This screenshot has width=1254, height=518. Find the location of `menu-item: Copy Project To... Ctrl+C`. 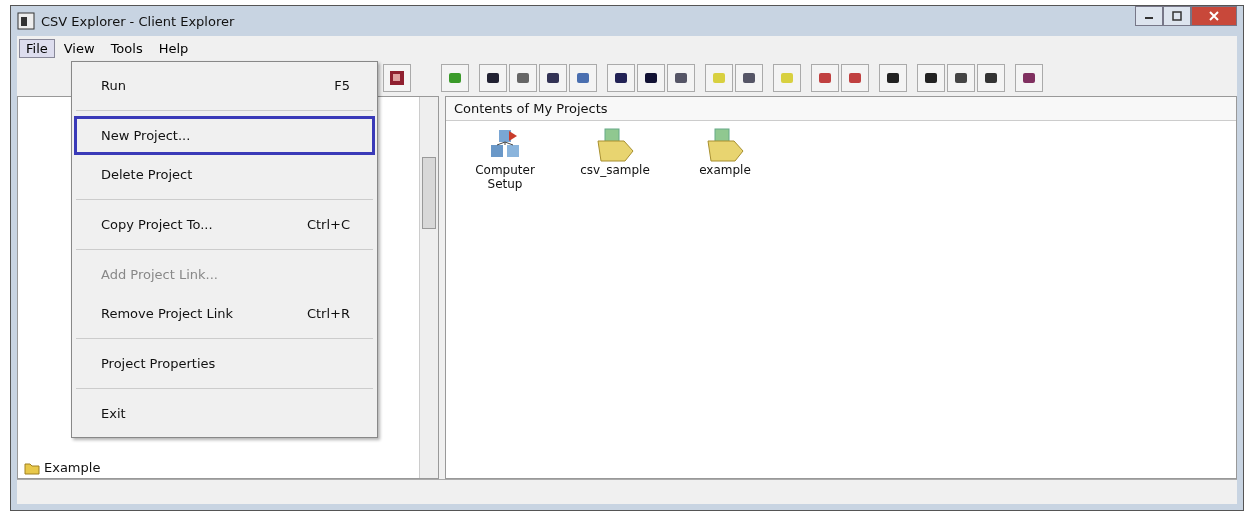

menu-item: Copy Project To... Ctrl+C is located at coordinates (224, 224).